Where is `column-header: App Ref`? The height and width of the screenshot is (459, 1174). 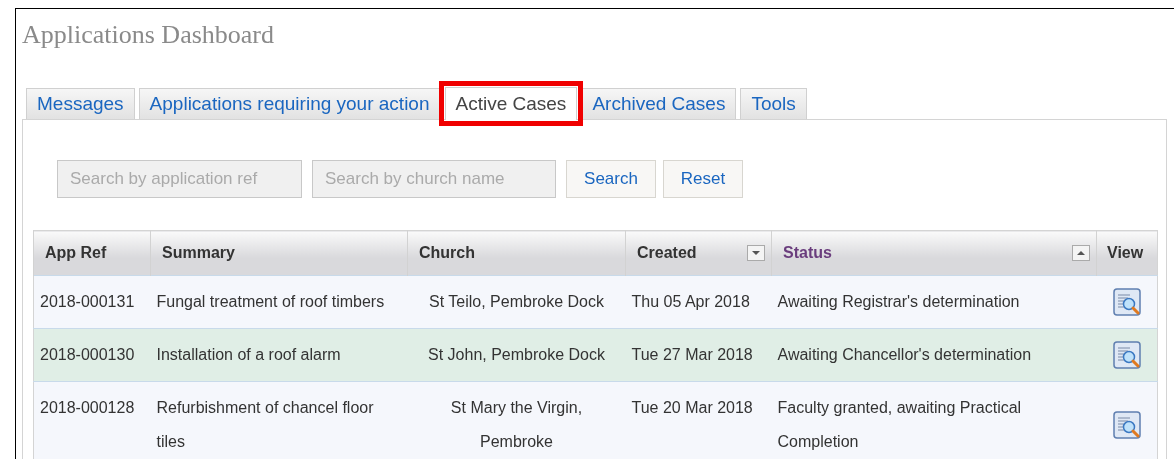 column-header: App Ref is located at coordinates (92, 253).